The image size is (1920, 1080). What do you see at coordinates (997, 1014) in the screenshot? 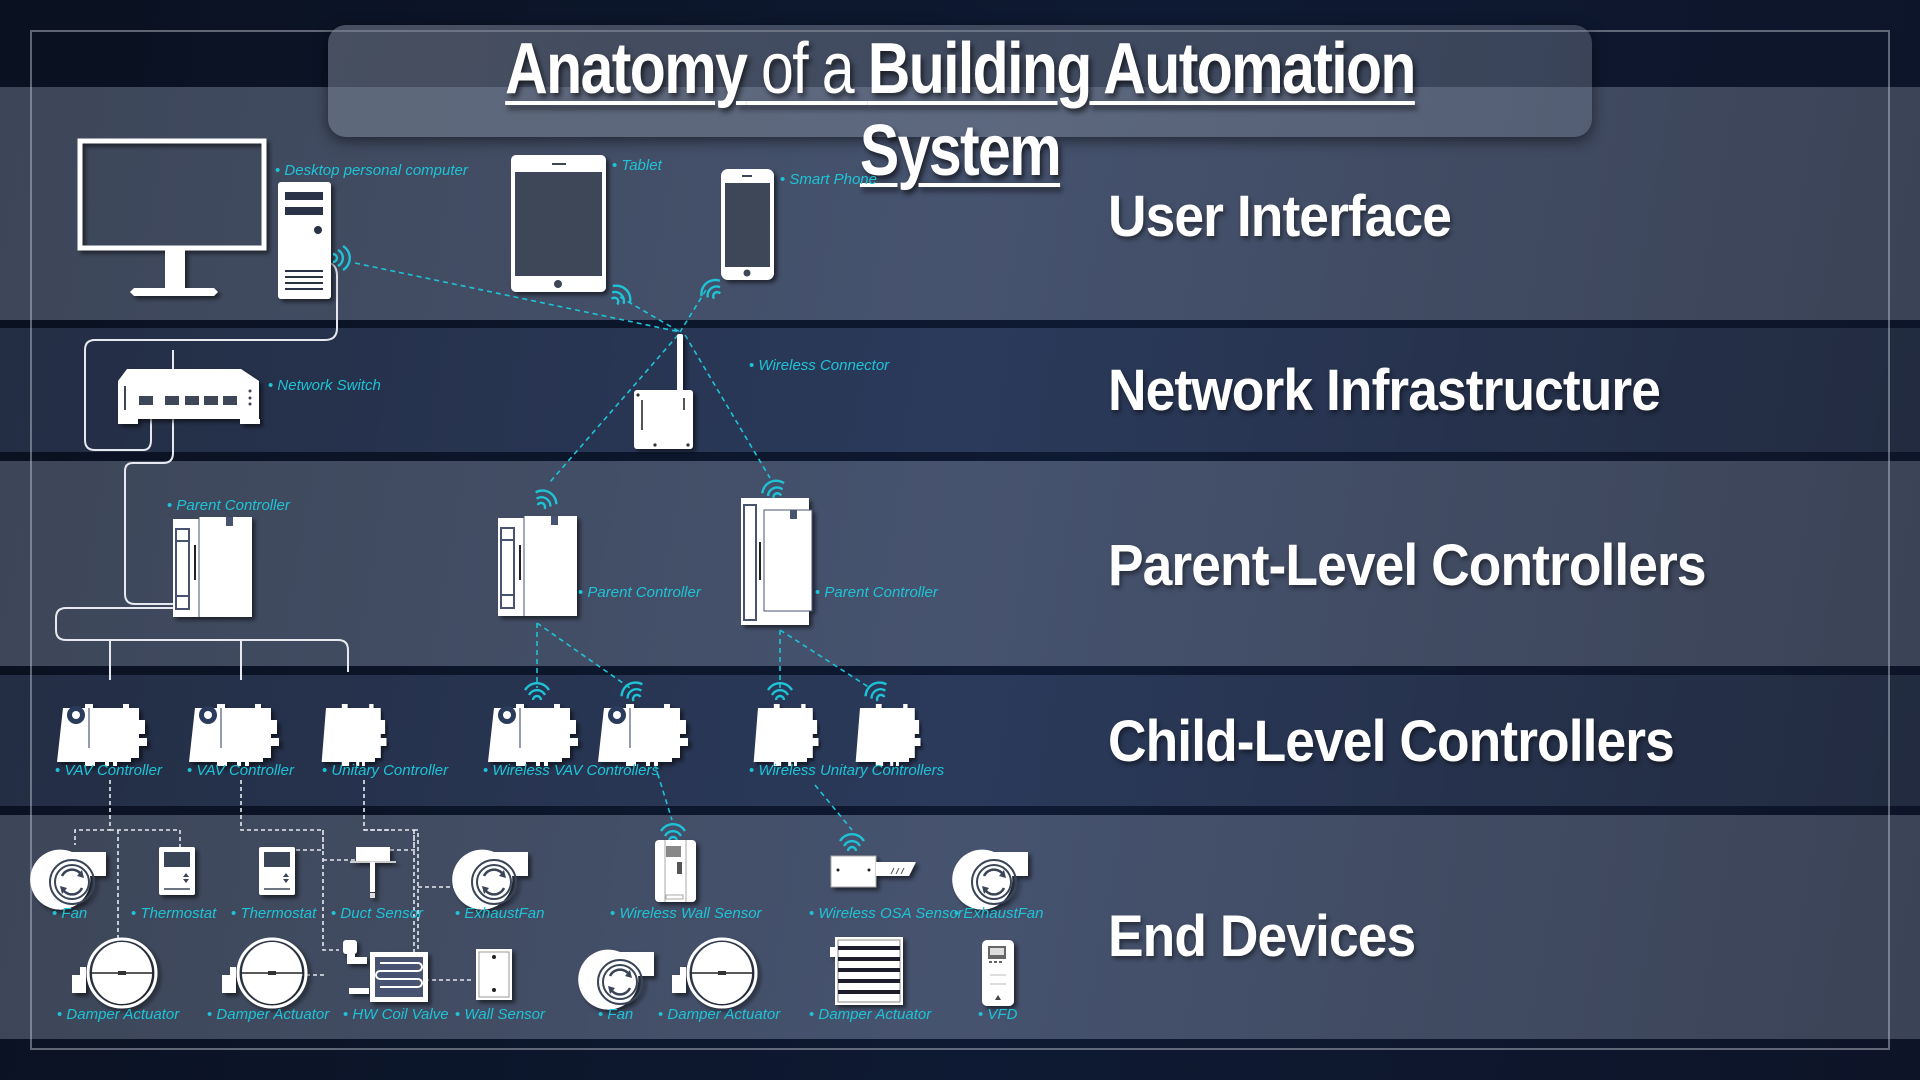
I see `label-vfd: VFD` at bounding box center [997, 1014].